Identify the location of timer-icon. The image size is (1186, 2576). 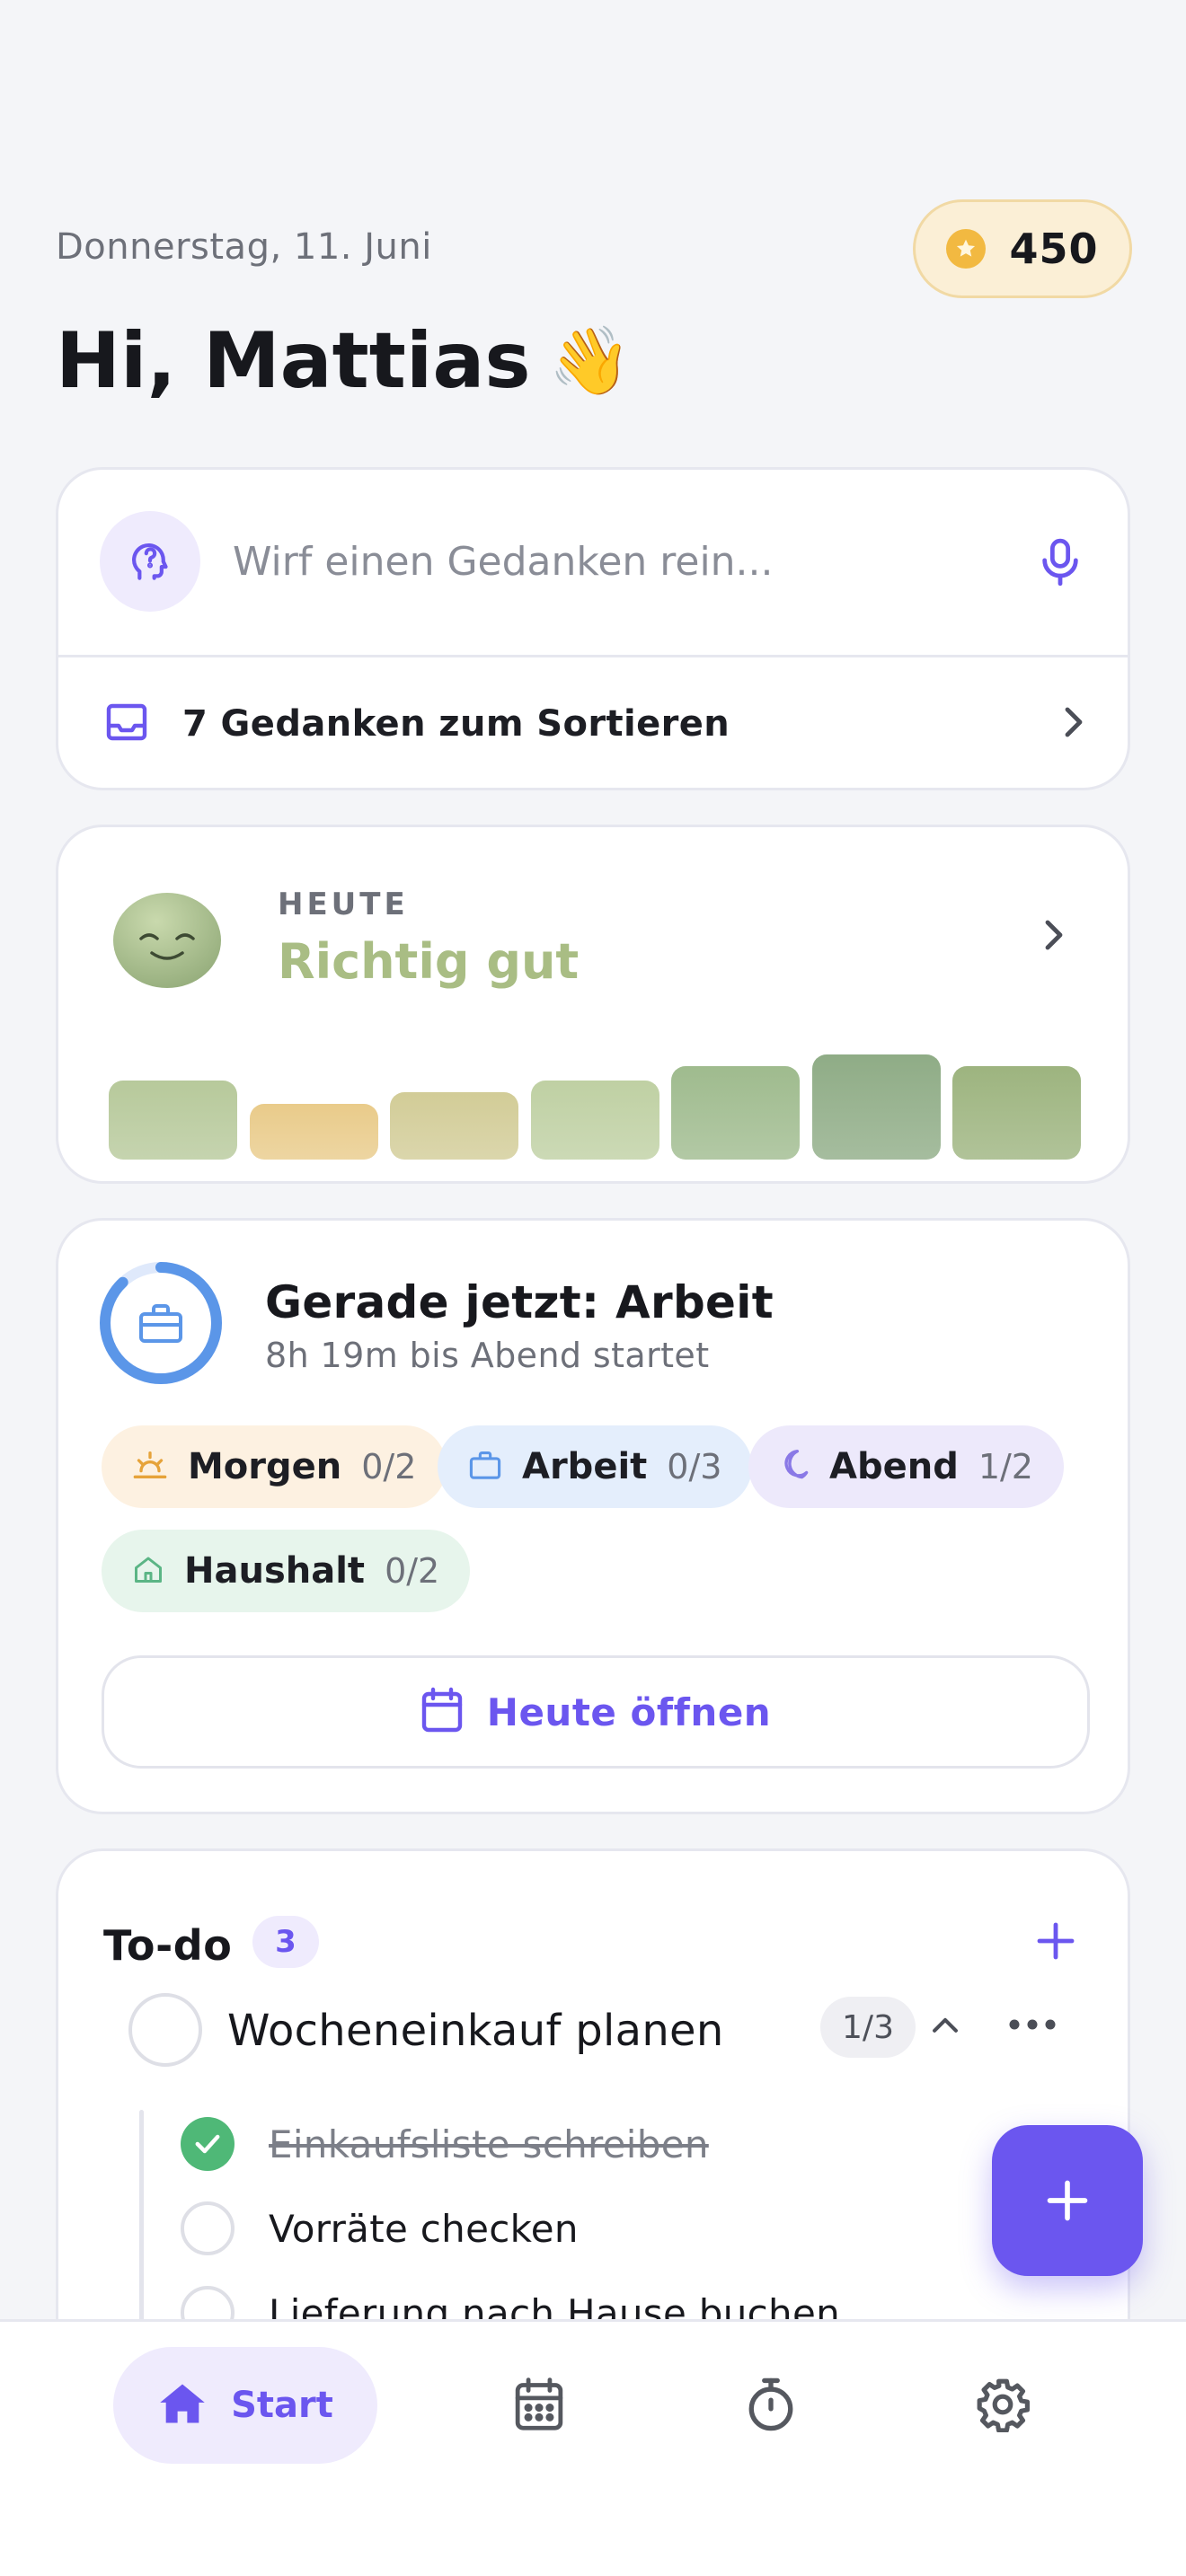
(771, 2404).